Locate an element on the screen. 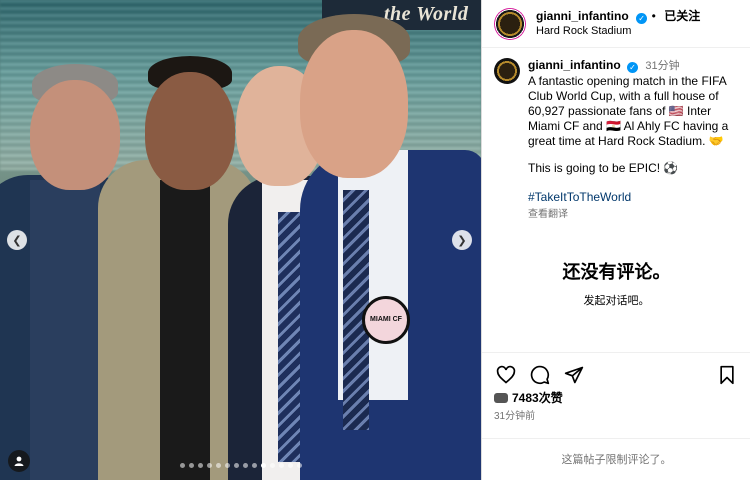 The width and height of the screenshot is (750, 480). previous-photo-button: ❮ is located at coordinates (17, 240).